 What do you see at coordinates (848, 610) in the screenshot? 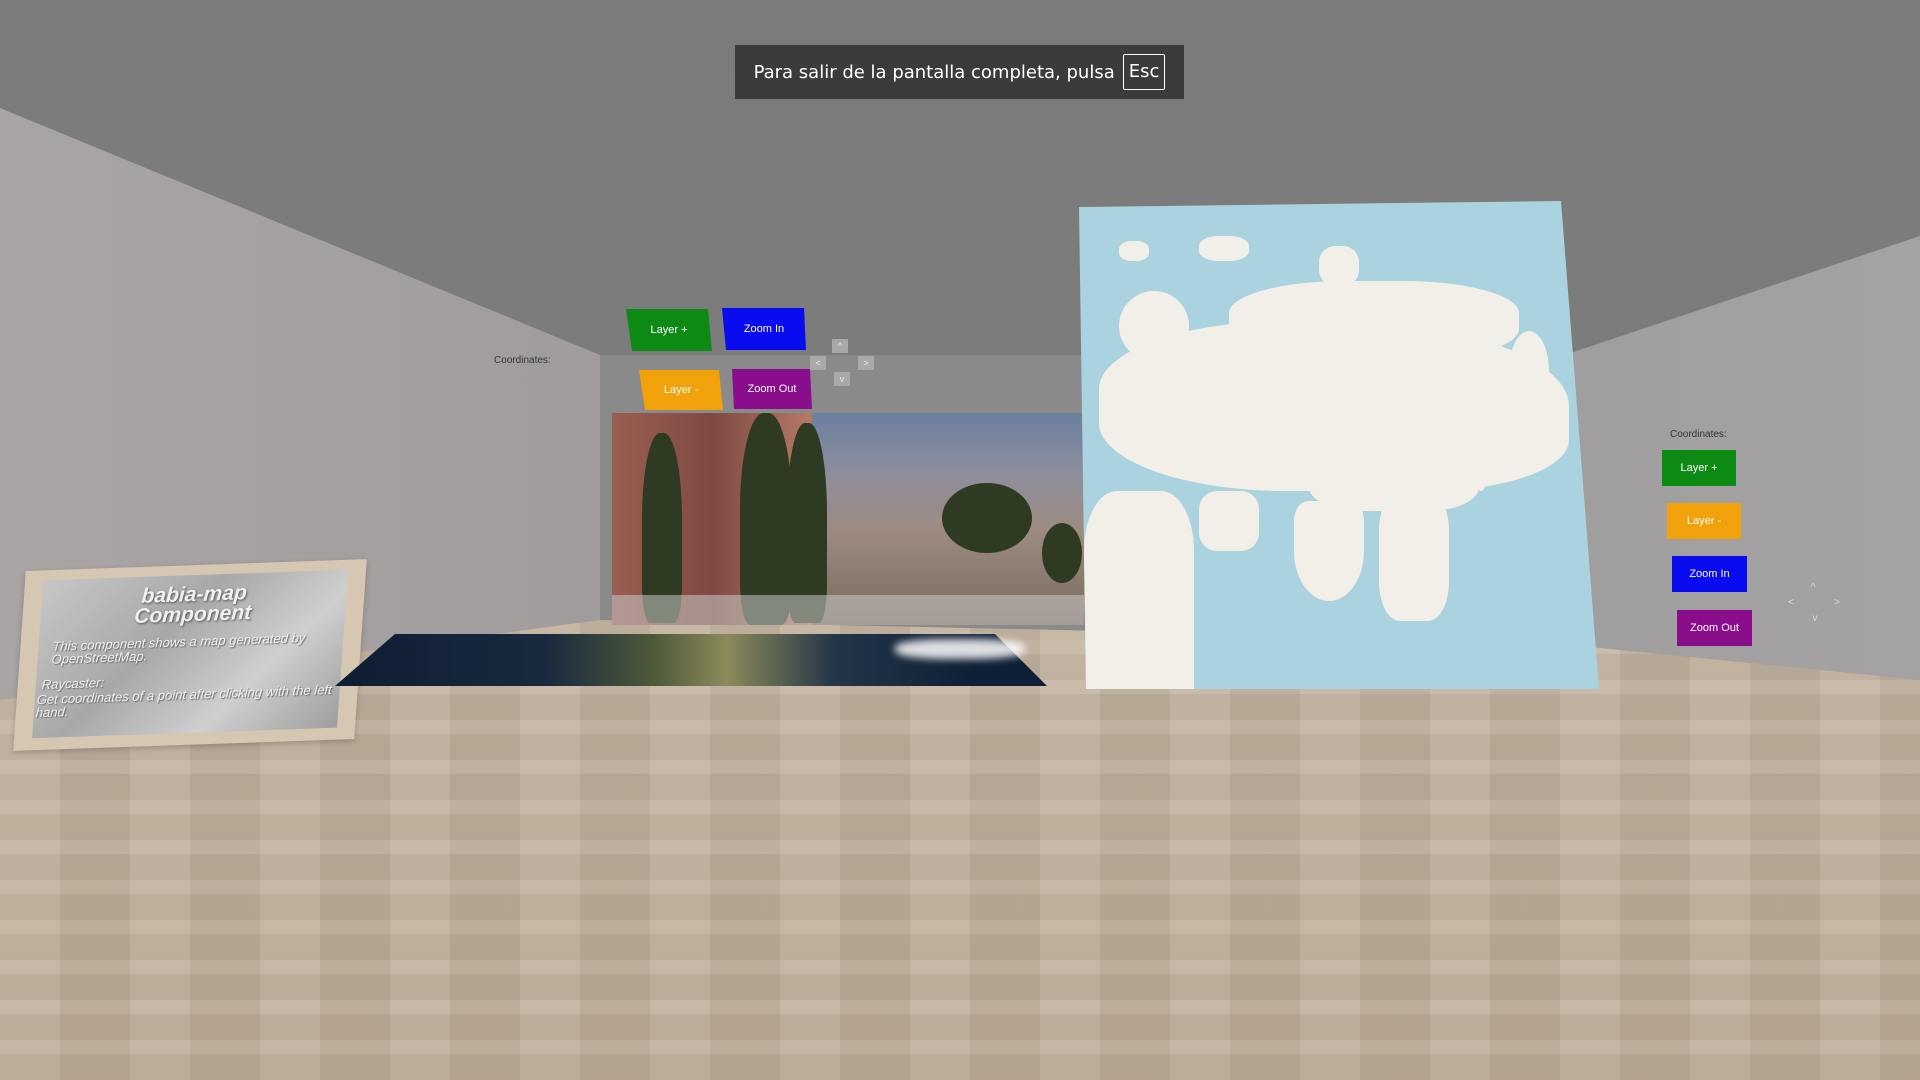
I see `photo-foreground` at bounding box center [848, 610].